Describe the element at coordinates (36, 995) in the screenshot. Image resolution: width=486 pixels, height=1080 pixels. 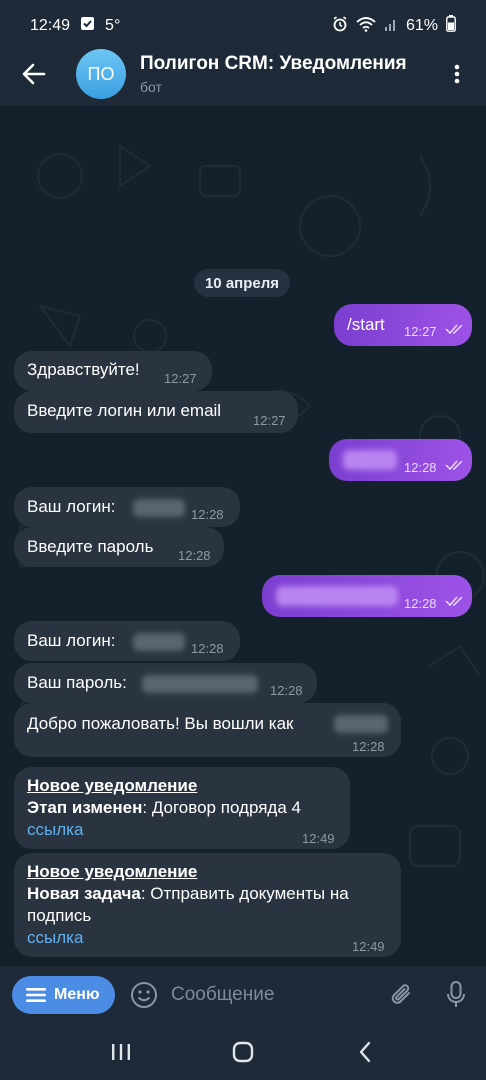
I see `hamburger-icon` at that location.